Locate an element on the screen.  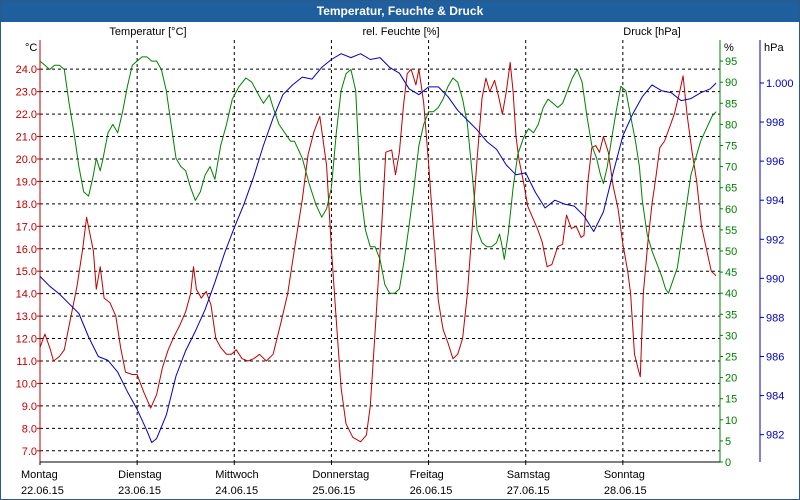
humidity-tick-label: 5 is located at coordinates (728, 442).